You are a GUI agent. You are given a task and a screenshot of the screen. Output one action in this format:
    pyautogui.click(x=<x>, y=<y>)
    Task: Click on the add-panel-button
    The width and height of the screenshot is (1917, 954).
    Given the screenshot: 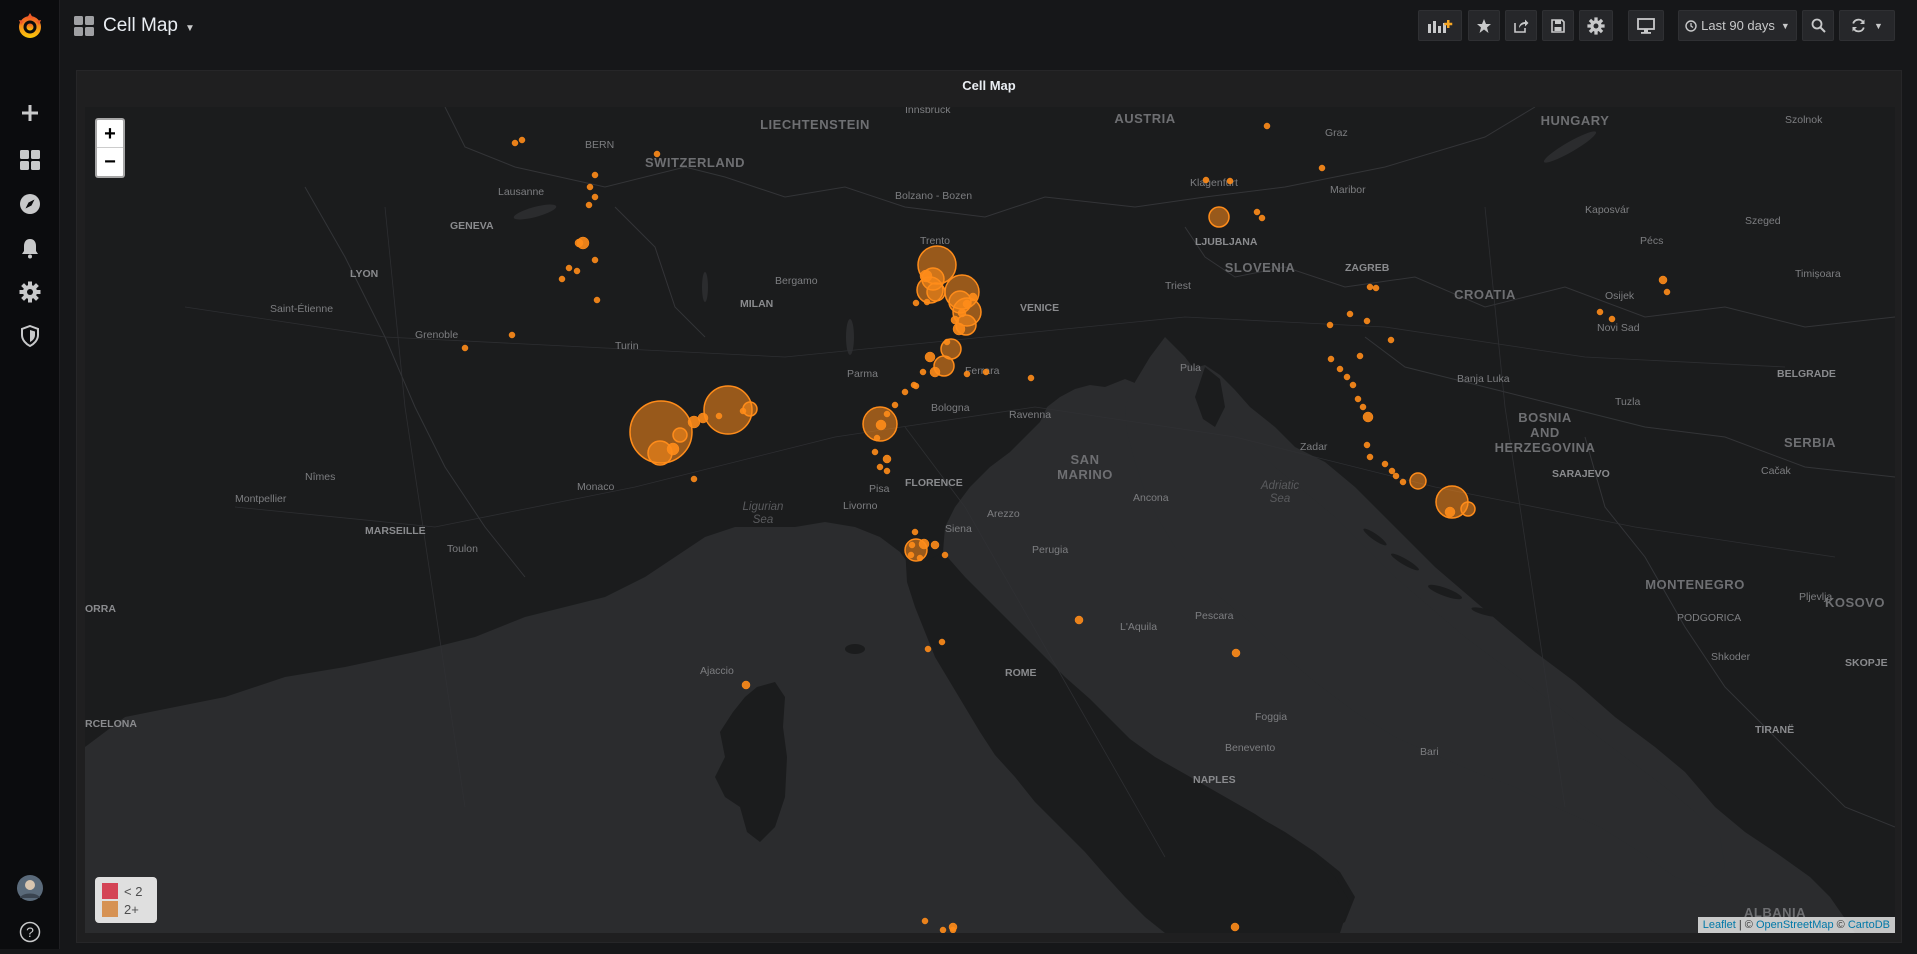 What is the action you would take?
    pyautogui.click(x=1440, y=25)
    